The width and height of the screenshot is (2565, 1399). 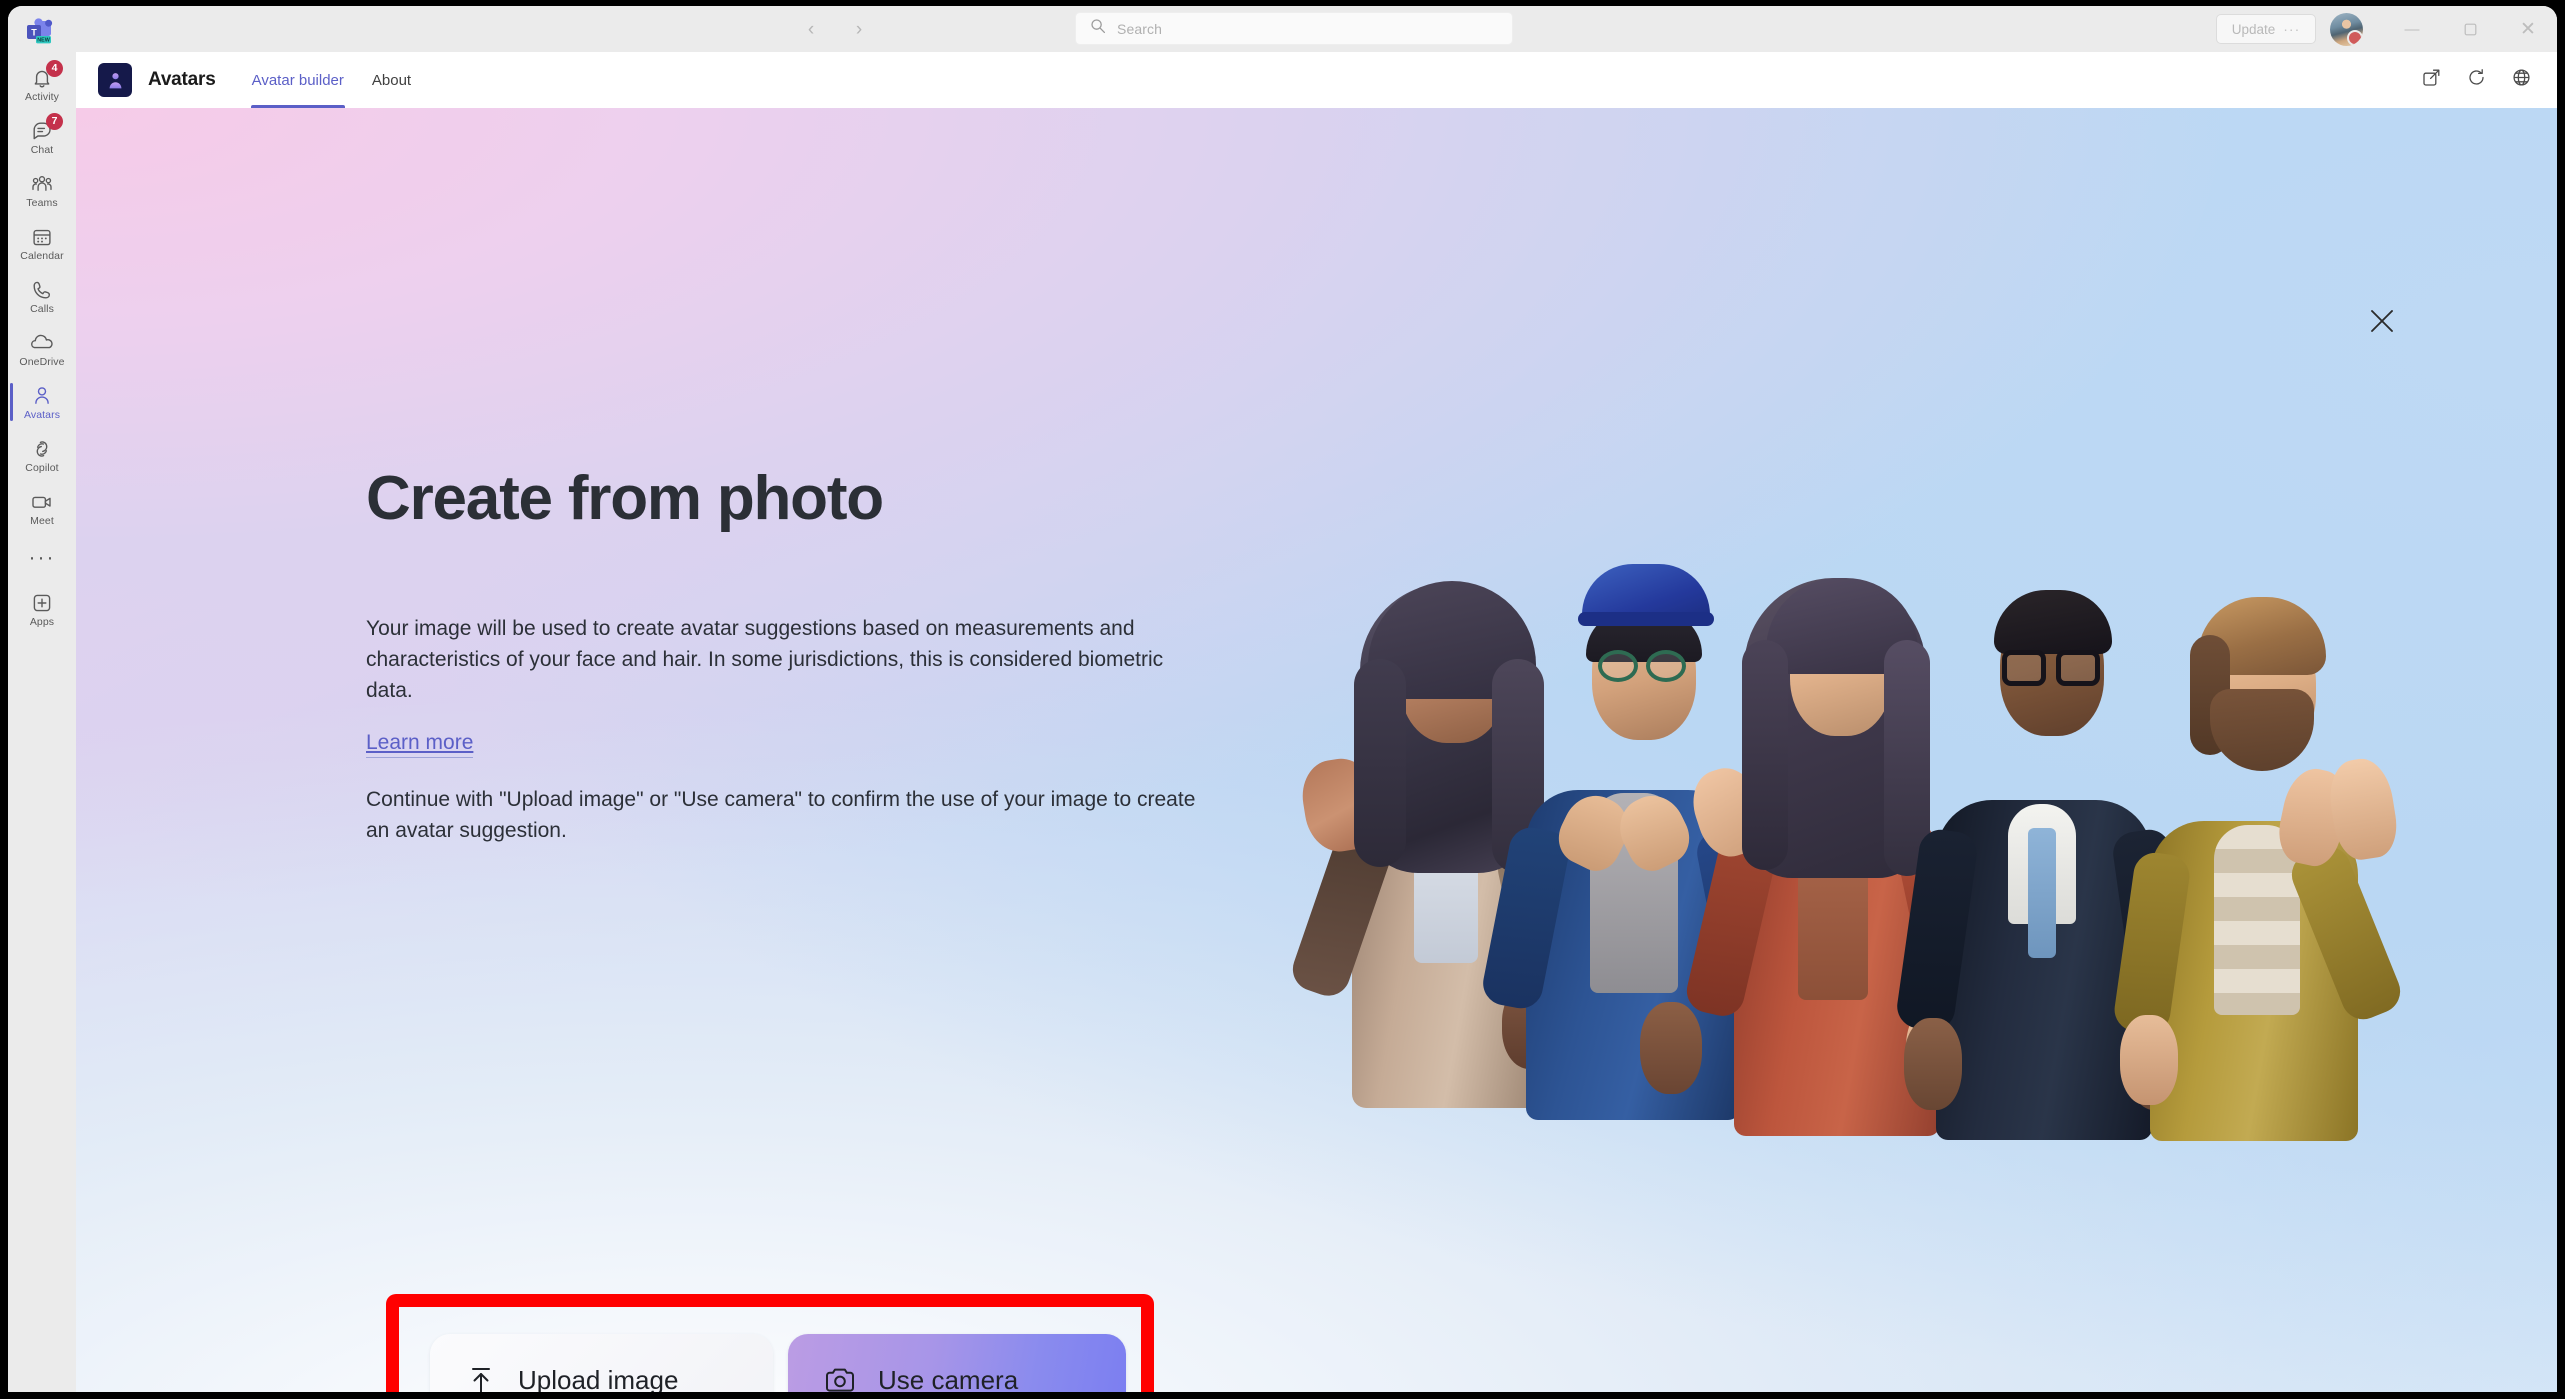 What do you see at coordinates (42, 414) in the screenshot?
I see `sidebar-item-label: Avatars` at bounding box center [42, 414].